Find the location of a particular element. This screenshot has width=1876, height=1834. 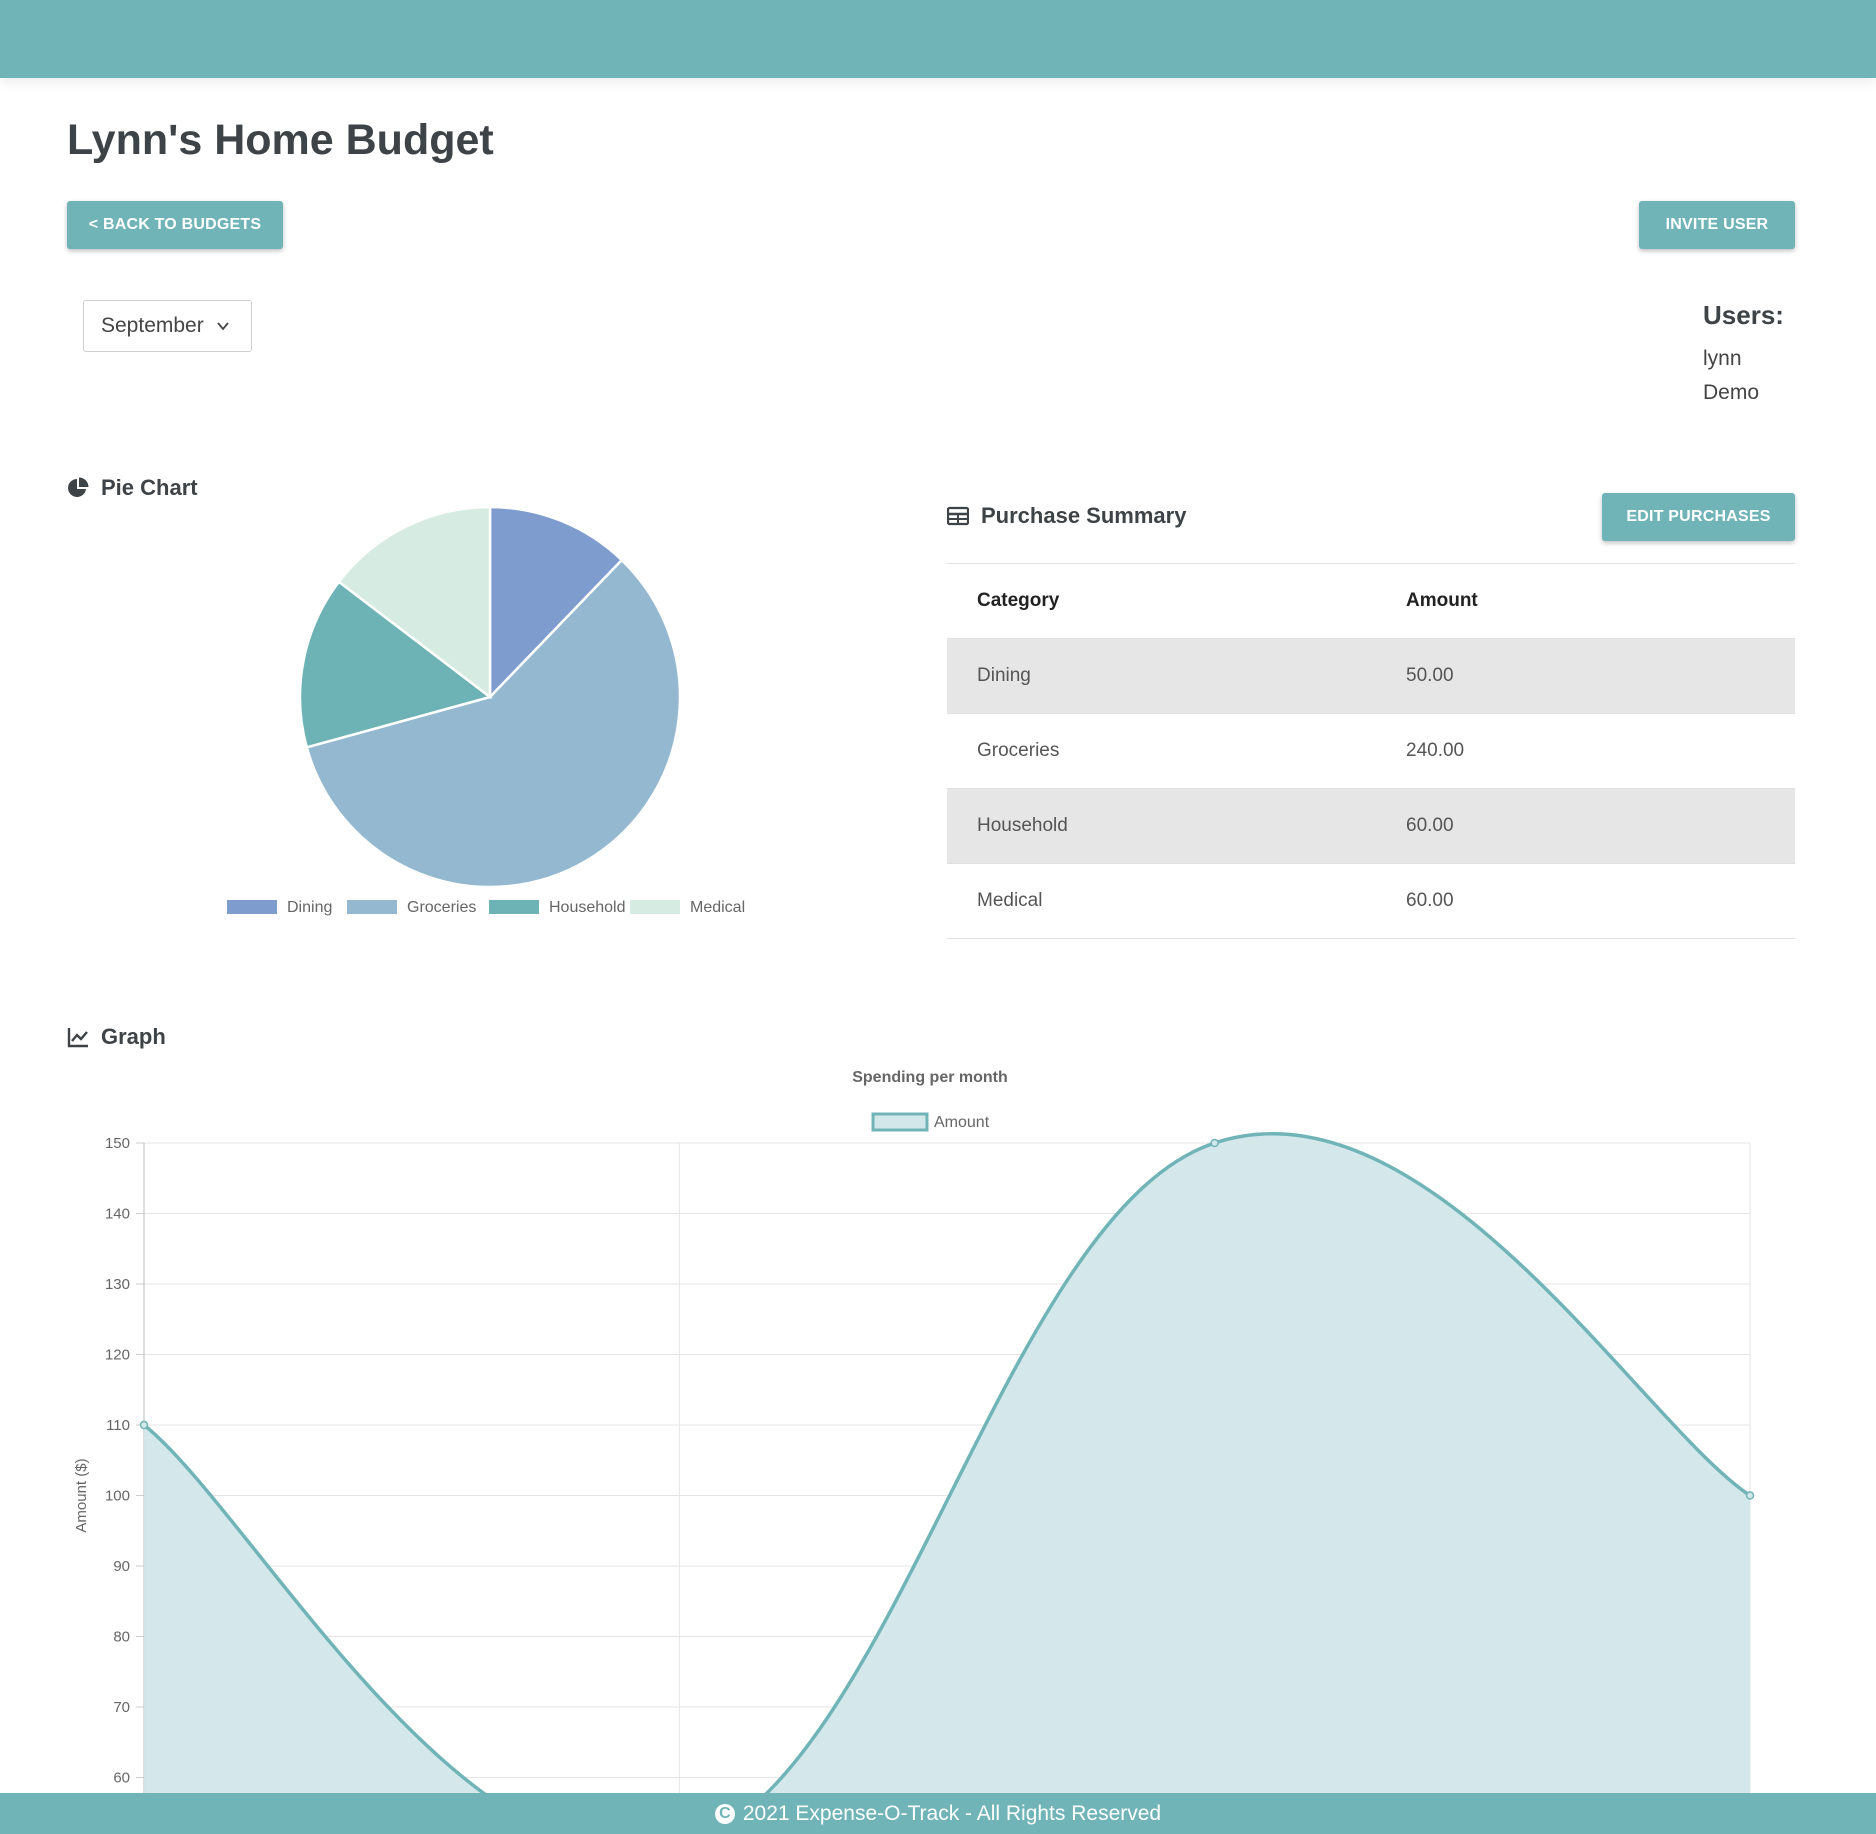

y-tick-label: 60 is located at coordinates (121, 1778).